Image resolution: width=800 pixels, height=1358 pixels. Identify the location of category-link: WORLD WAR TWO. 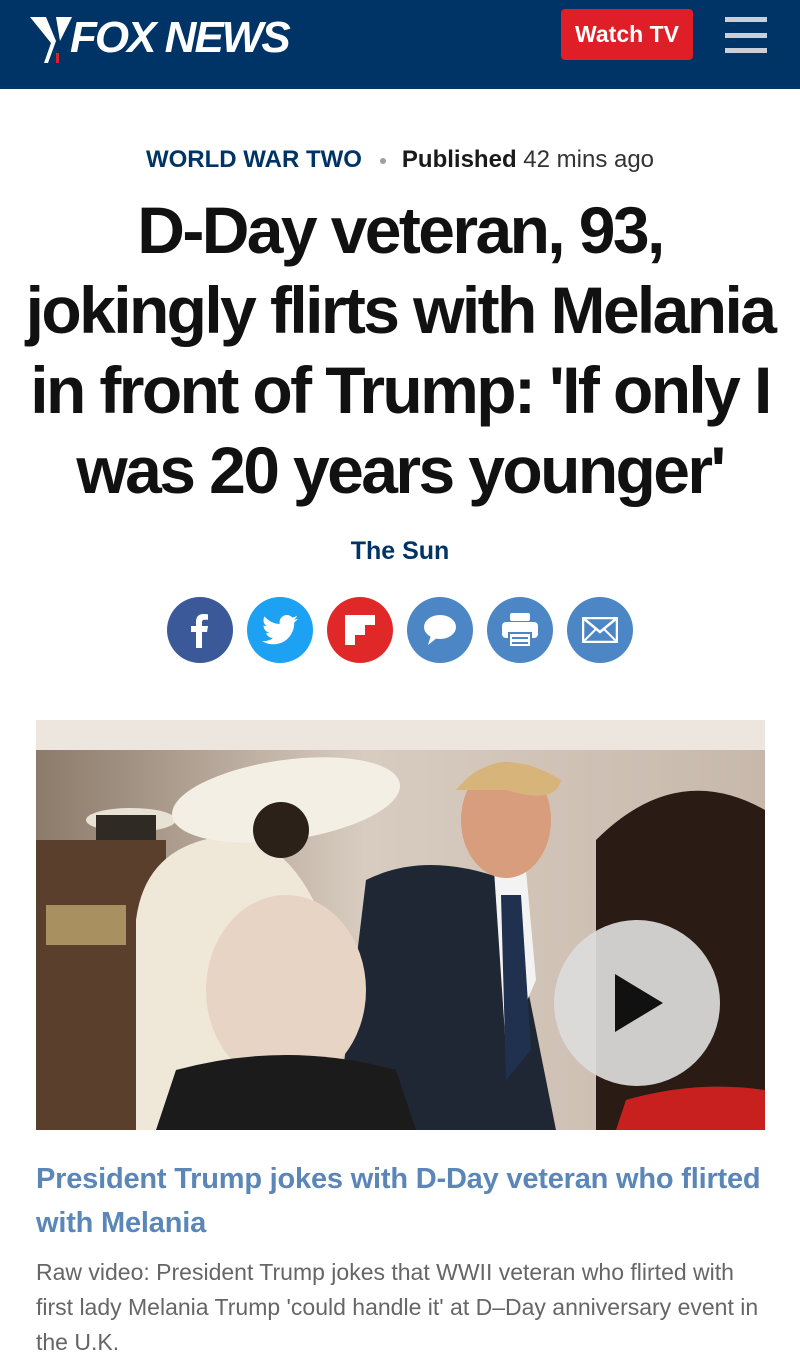
(254, 159).